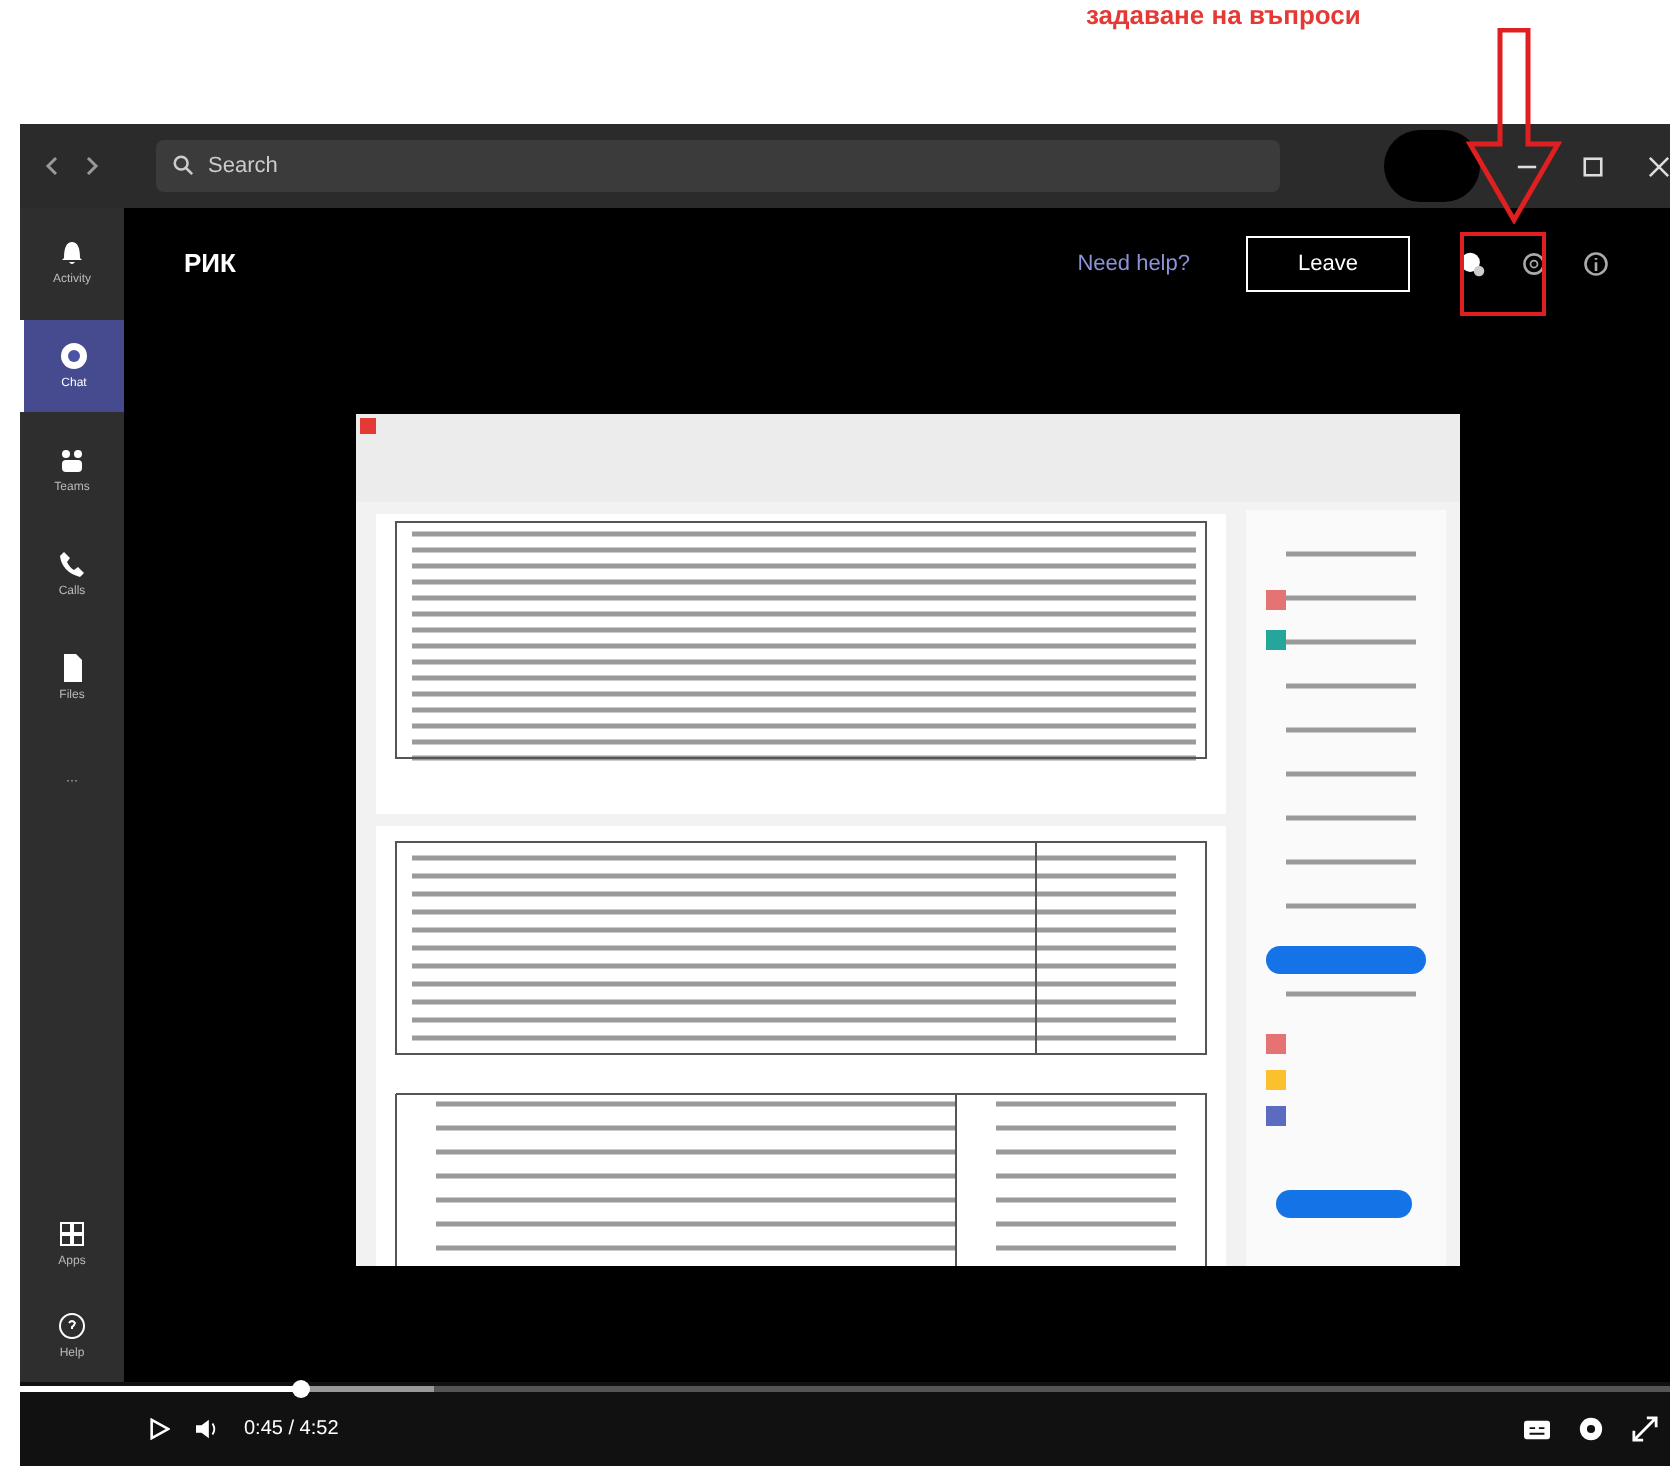  I want to click on forward-icon, so click(92, 166).